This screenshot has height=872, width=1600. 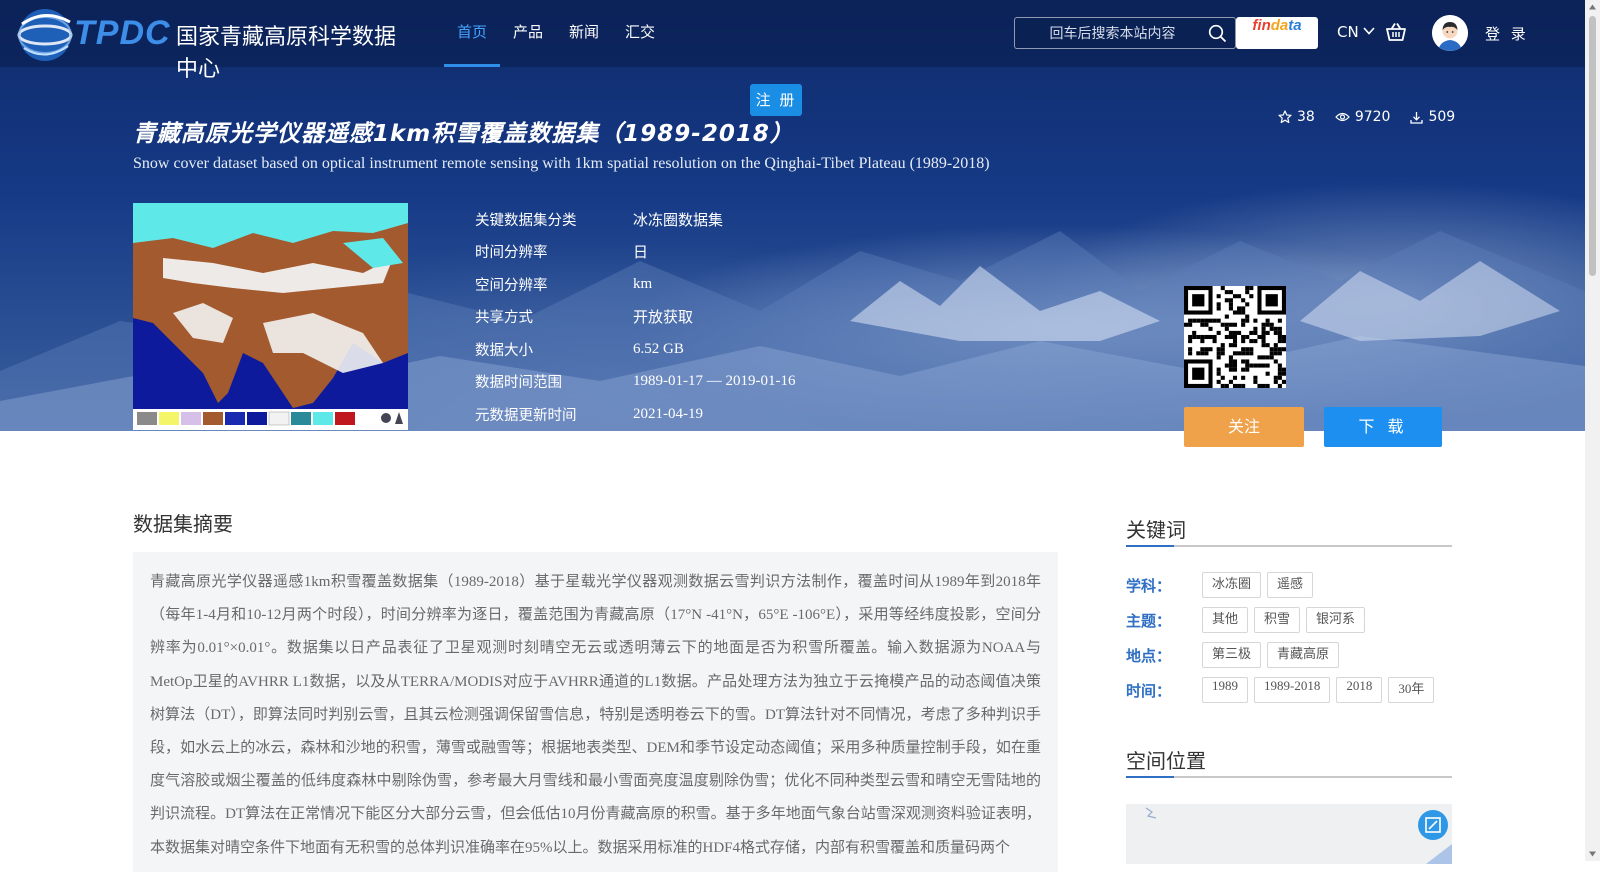 What do you see at coordinates (1217, 33) in the screenshot?
I see `search-icon` at bounding box center [1217, 33].